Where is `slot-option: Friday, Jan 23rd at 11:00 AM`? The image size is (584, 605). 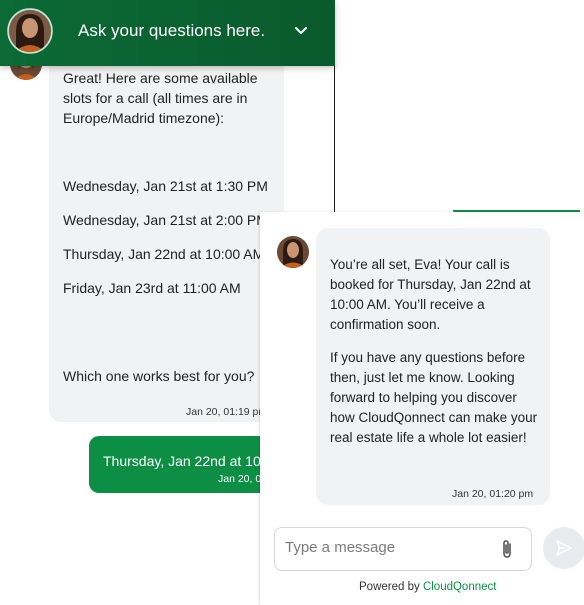 slot-option: Friday, Jan 23rd at 11:00 AM is located at coordinates (152, 288).